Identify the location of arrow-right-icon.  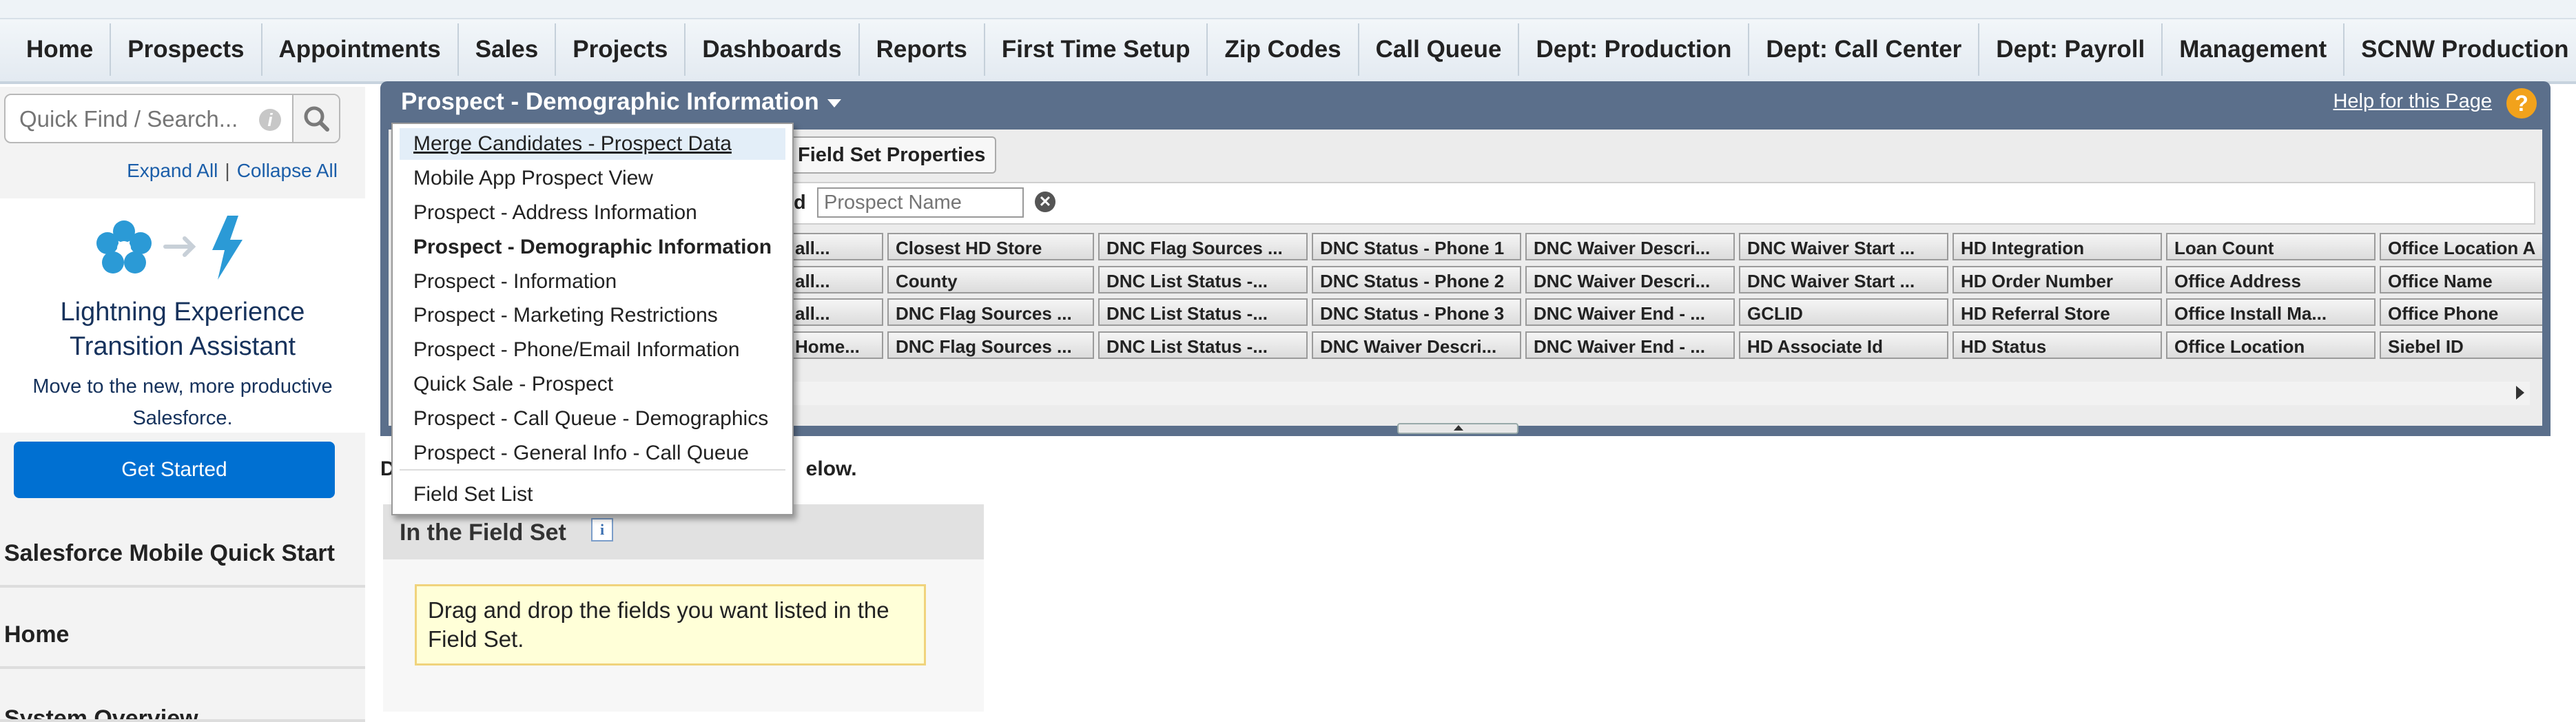
(179, 246).